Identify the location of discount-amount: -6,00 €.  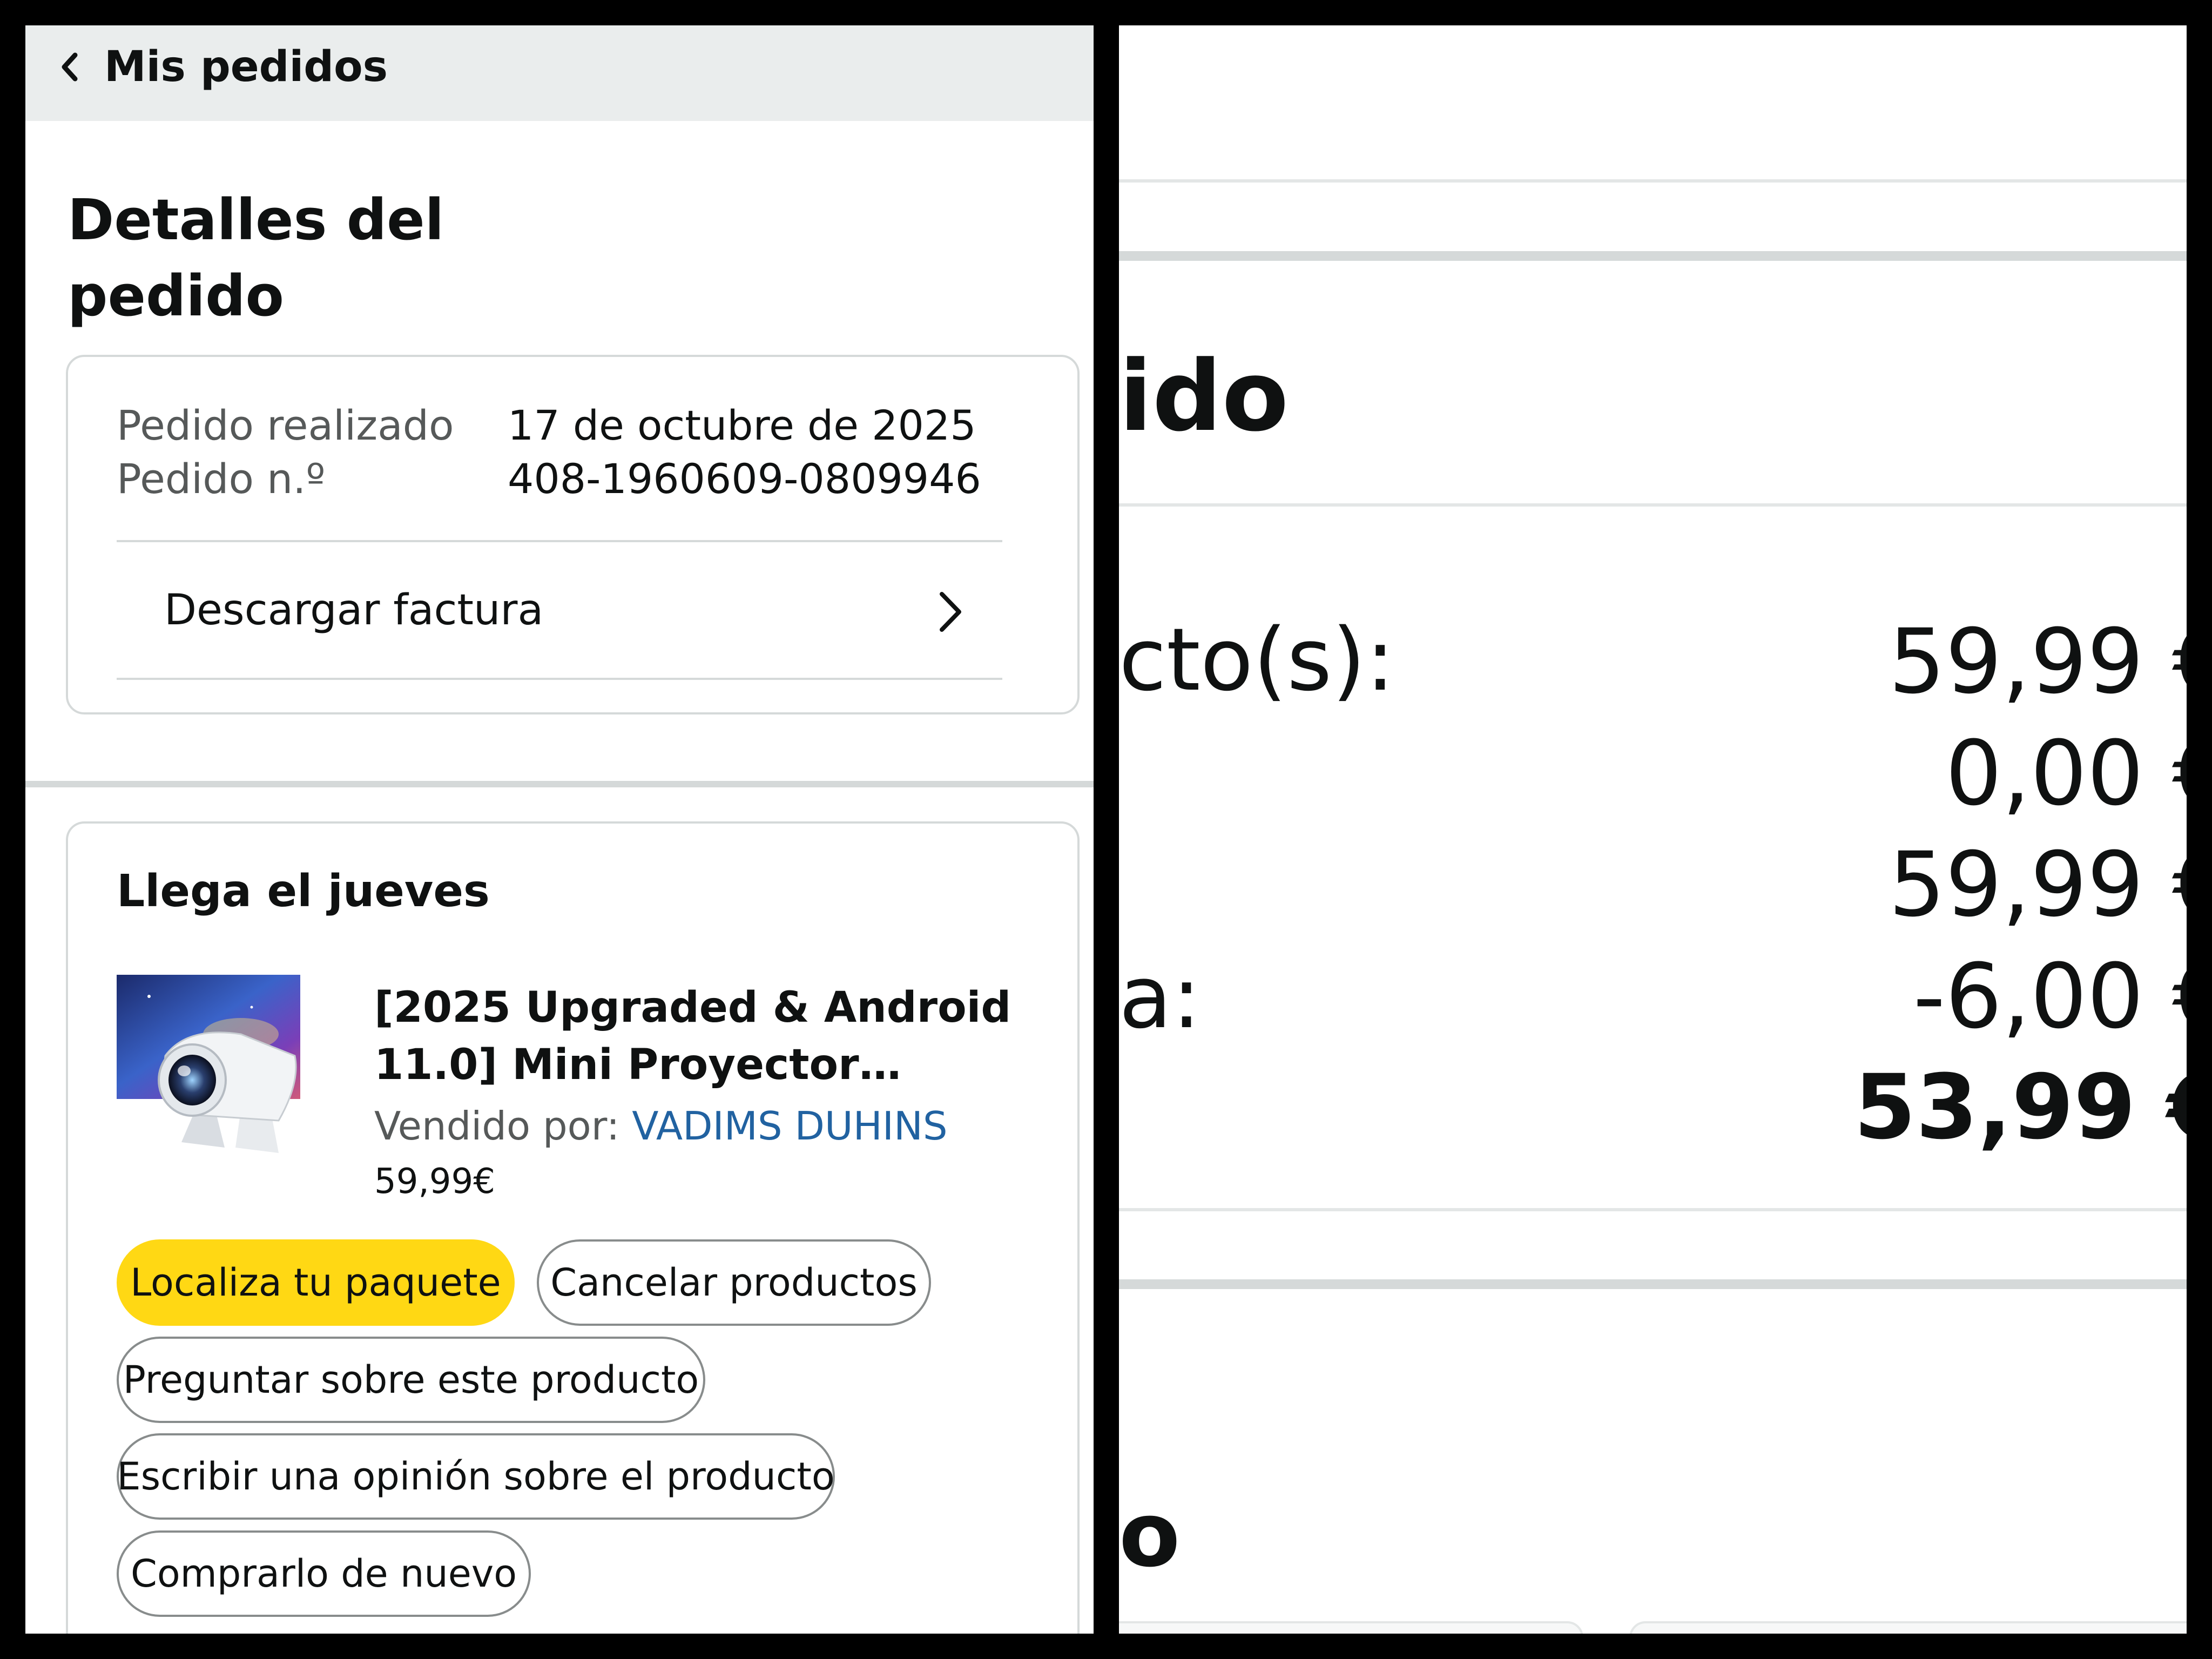
(2050, 996).